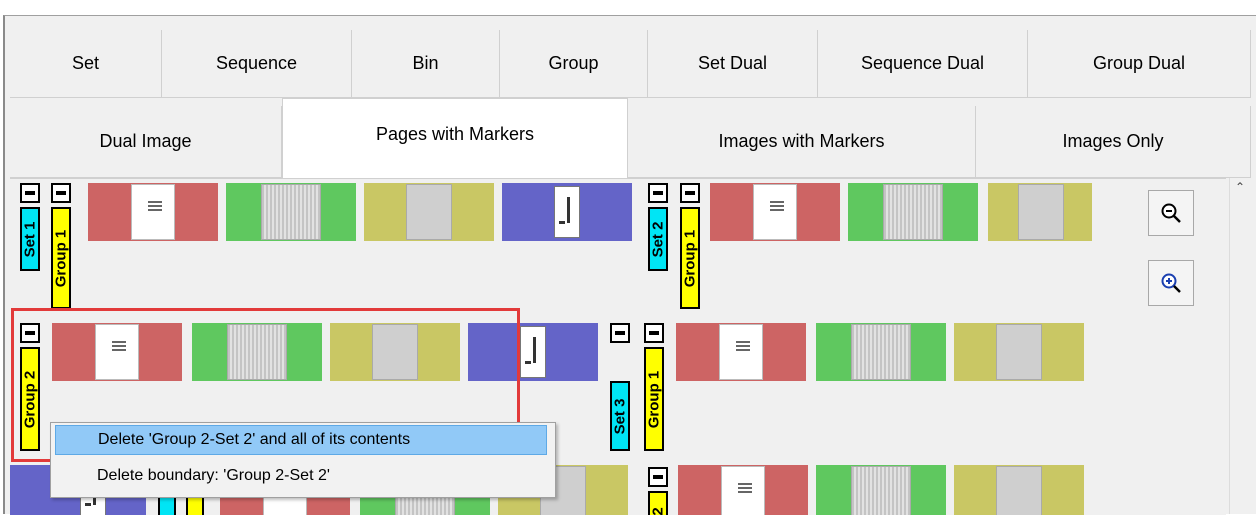 Image resolution: width=1256 pixels, height=515 pixels. Describe the element at coordinates (620, 389) in the screenshot. I see `set-marker: Set 3` at that location.